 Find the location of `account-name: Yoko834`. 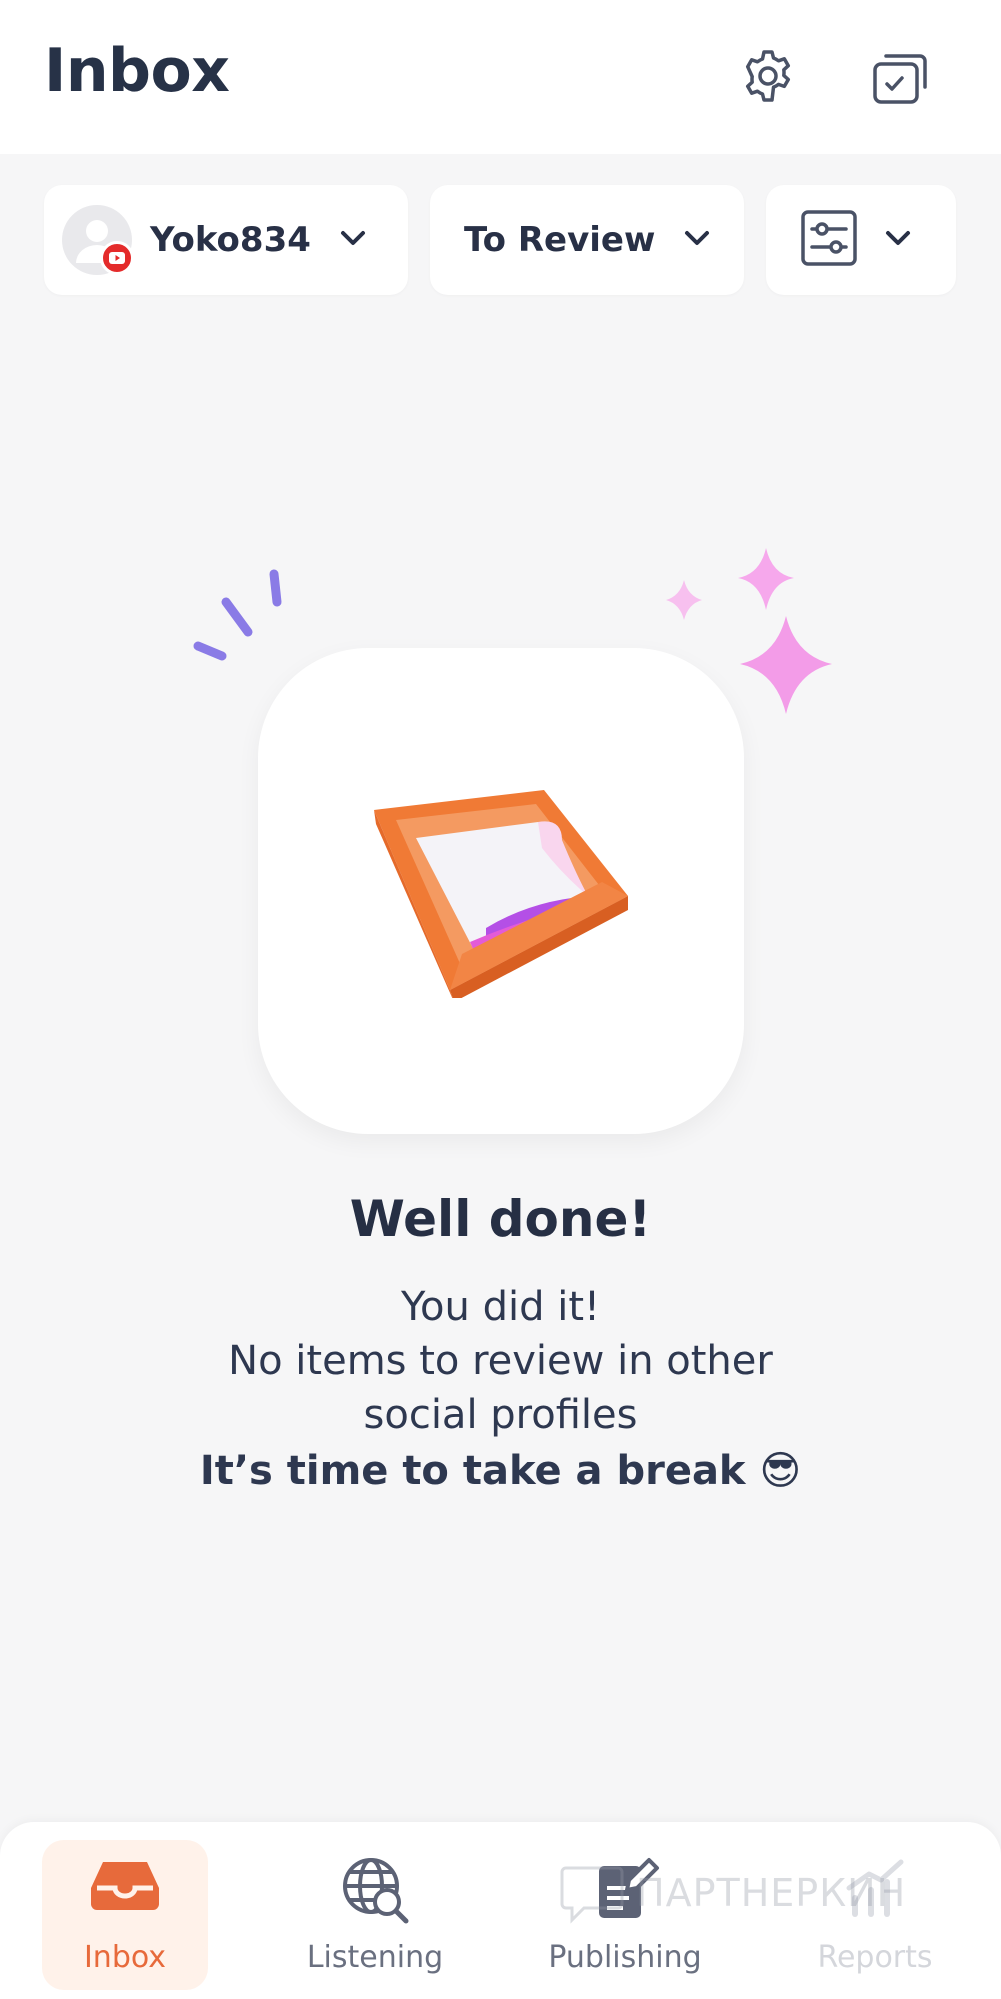

account-name: Yoko834 is located at coordinates (230, 240).